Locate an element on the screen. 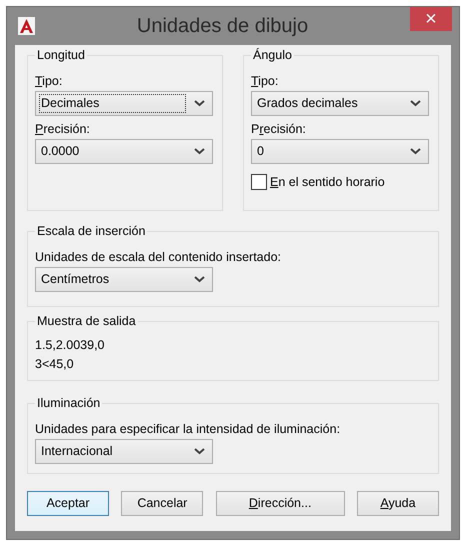  cancel-button: Cancelar is located at coordinates (162, 503).